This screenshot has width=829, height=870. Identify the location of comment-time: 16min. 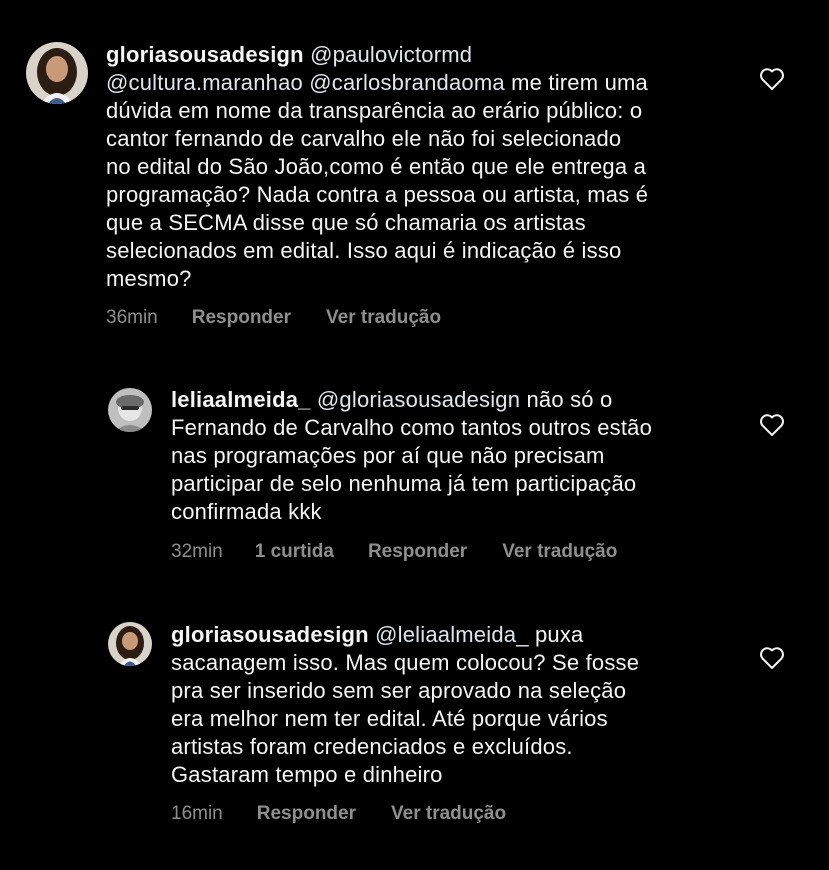
(197, 813).